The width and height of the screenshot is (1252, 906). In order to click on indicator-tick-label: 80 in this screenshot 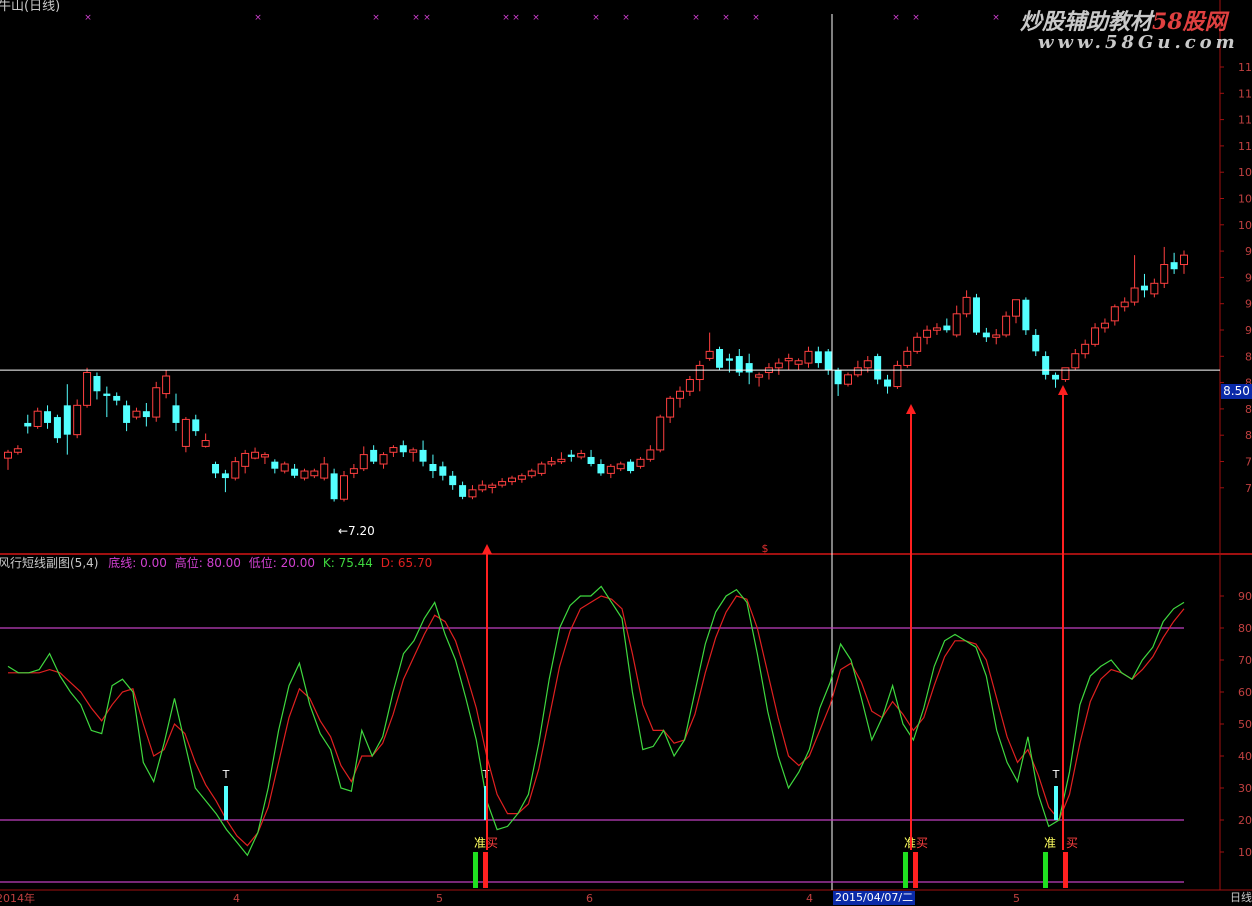, I will do `click(1245, 628)`.